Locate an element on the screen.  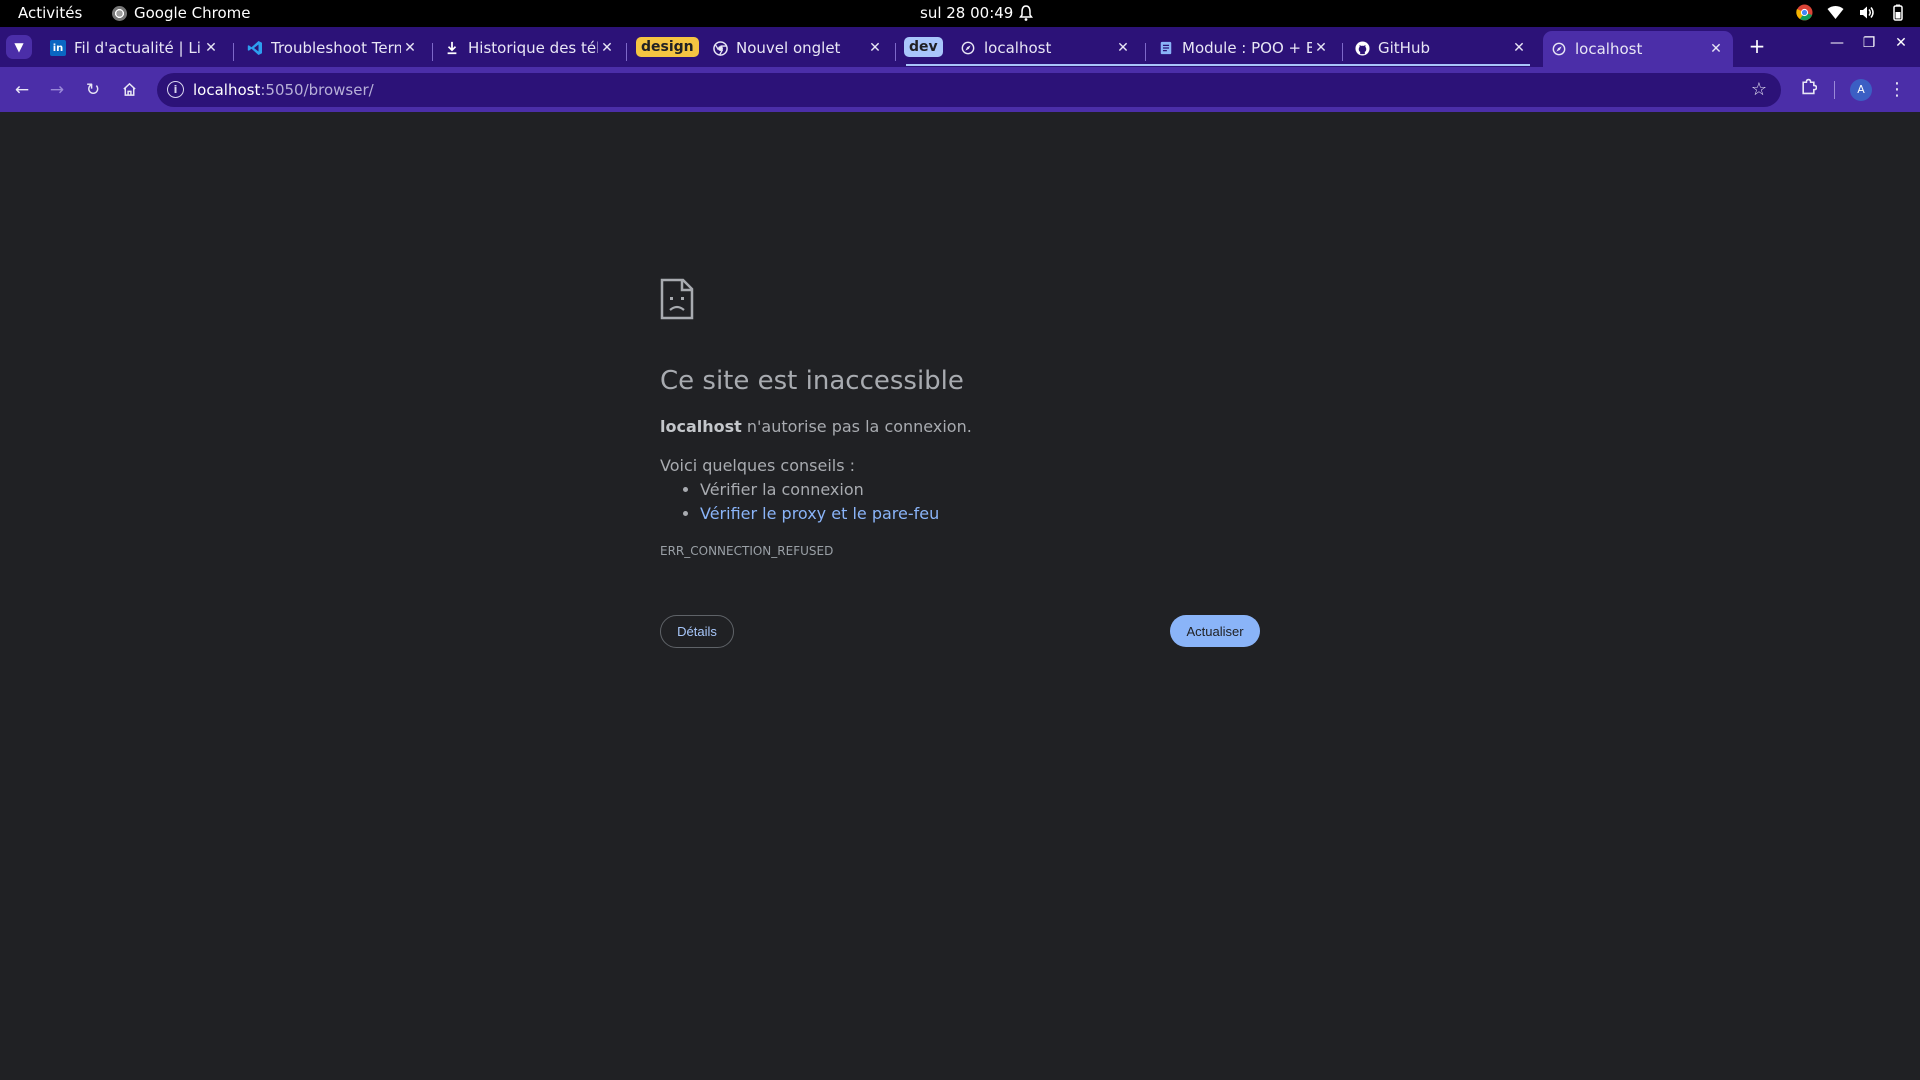
tab-group-design: design is located at coordinates (667, 47).